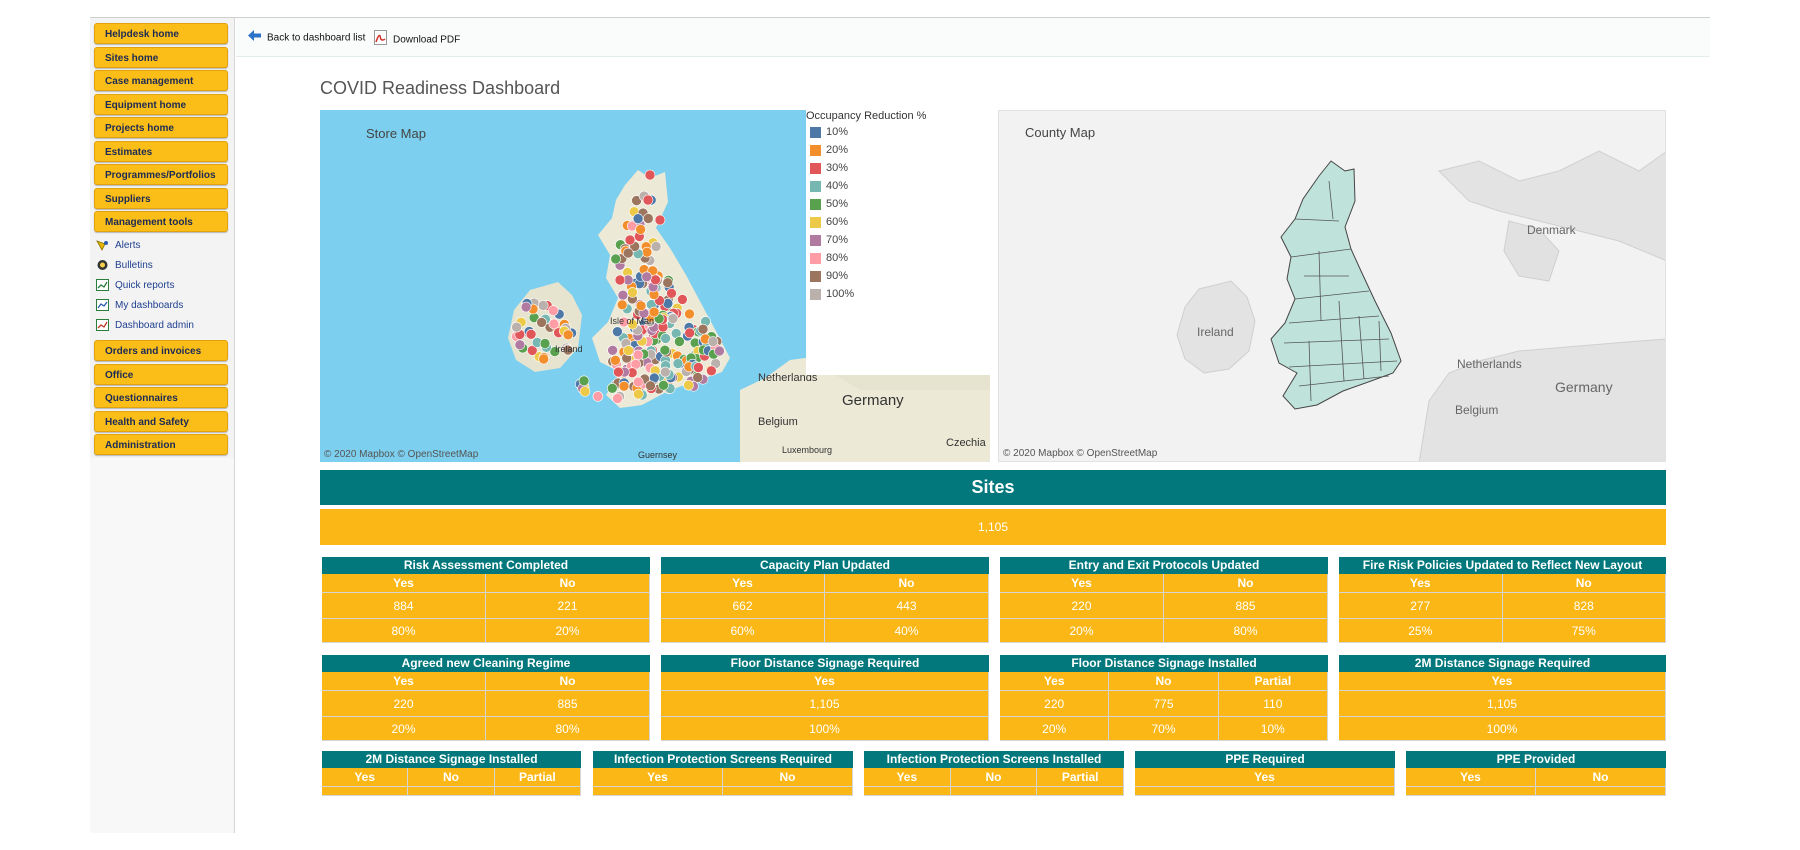 This screenshot has height=850, width=1800. What do you see at coordinates (161, 198) in the screenshot?
I see `sidebar-item-suppliers: Suppliers` at bounding box center [161, 198].